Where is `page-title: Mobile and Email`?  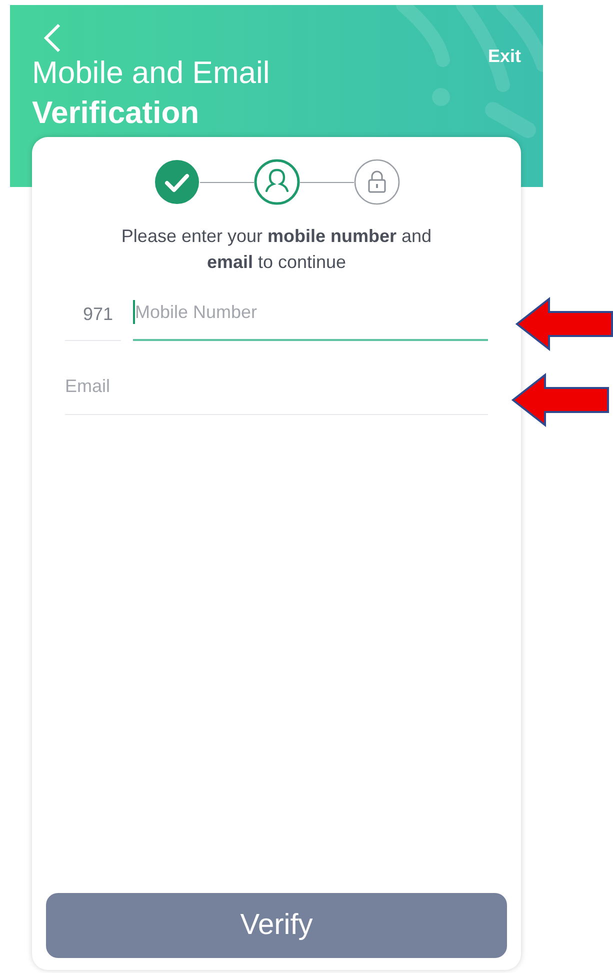 page-title: Mobile and Email is located at coordinates (151, 73).